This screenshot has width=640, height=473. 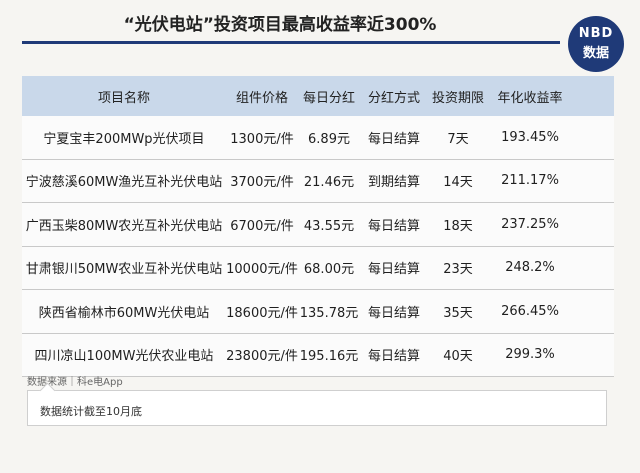 What do you see at coordinates (262, 270) in the screenshot?
I see `cell-unit-price: 10000元/件` at bounding box center [262, 270].